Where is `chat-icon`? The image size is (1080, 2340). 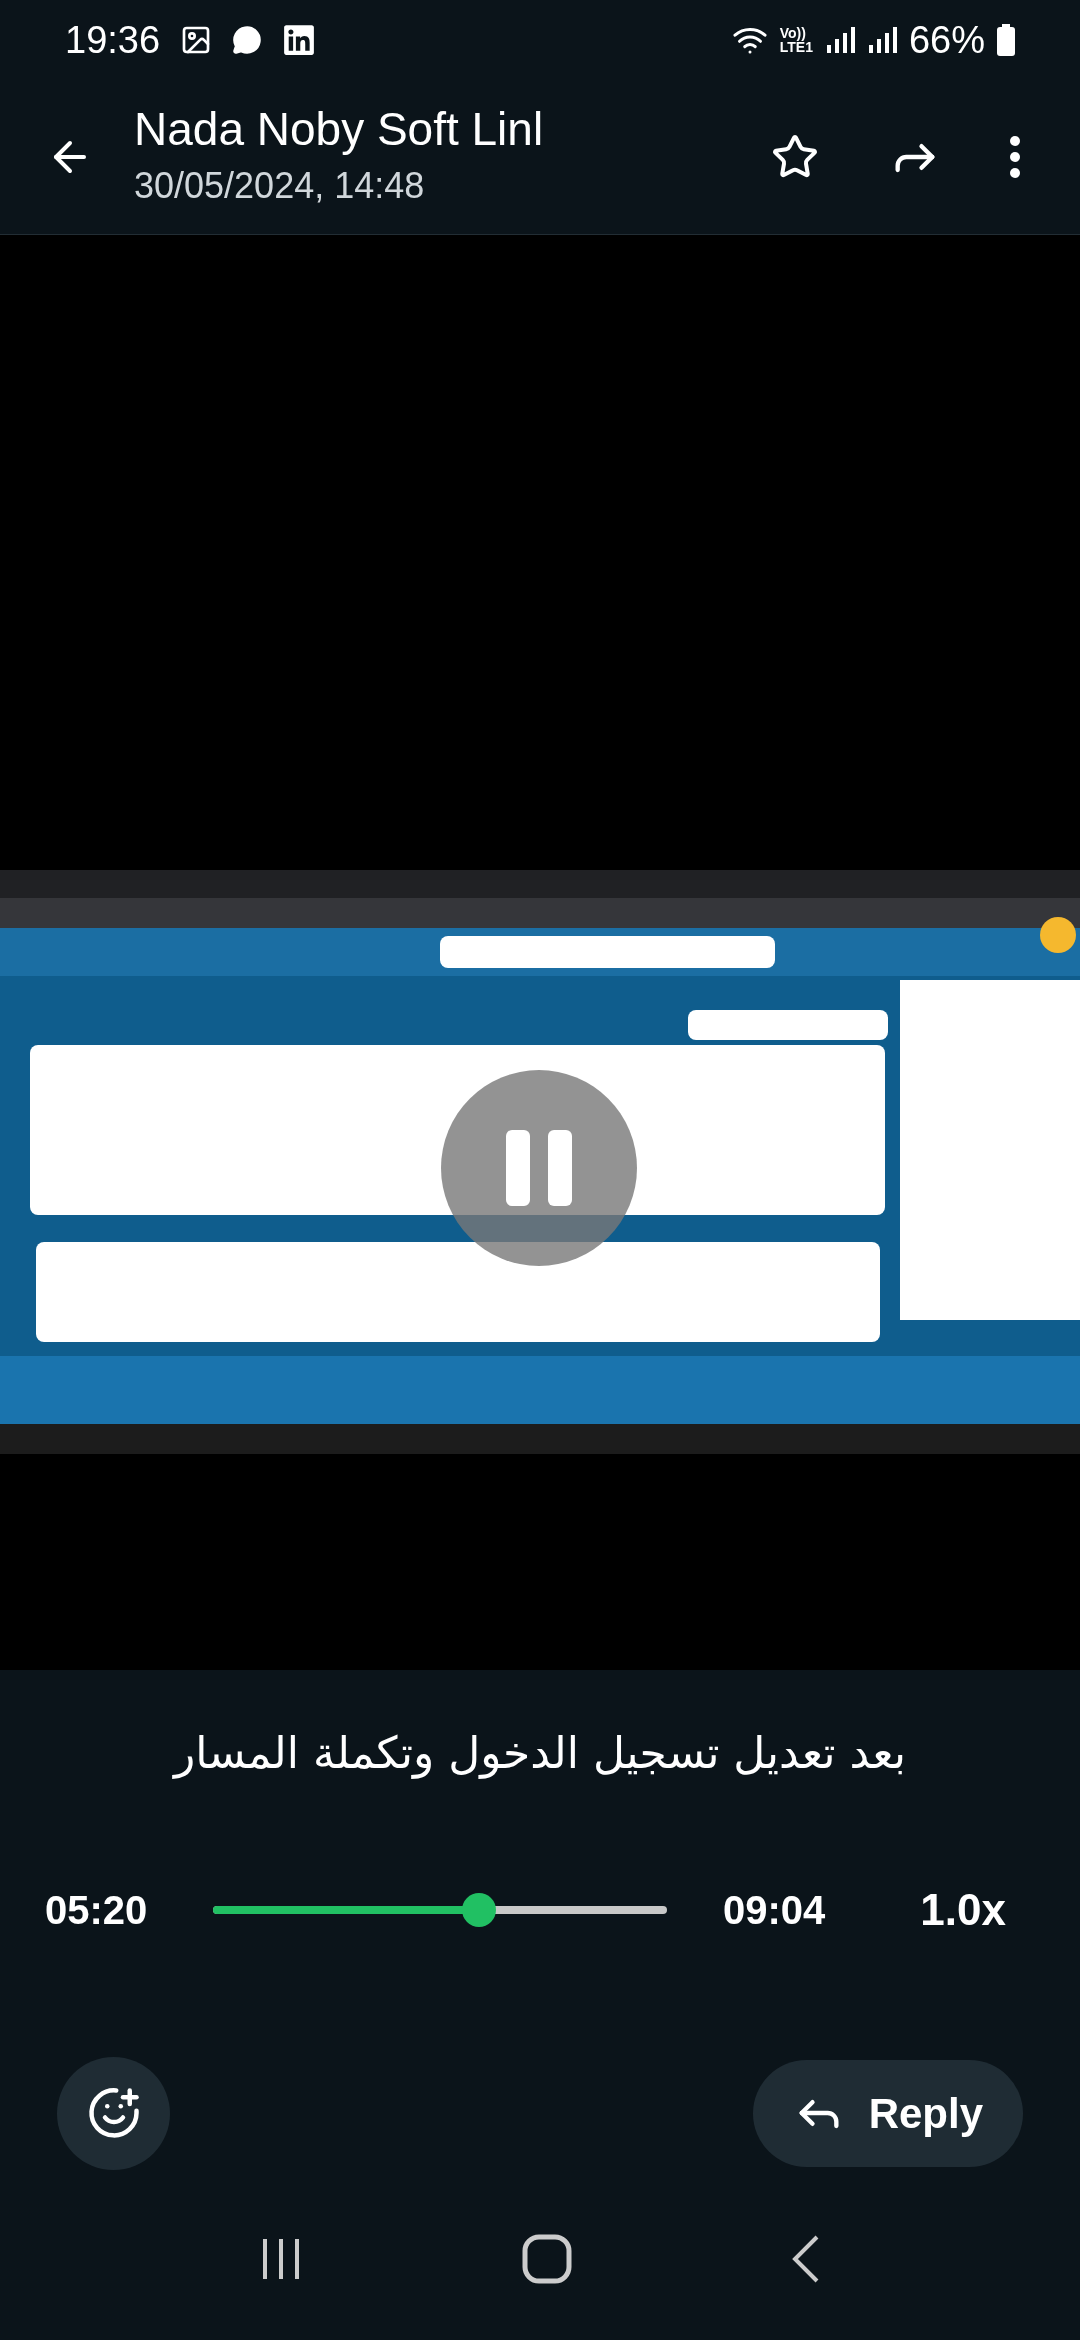
chat-icon is located at coordinates (247, 40).